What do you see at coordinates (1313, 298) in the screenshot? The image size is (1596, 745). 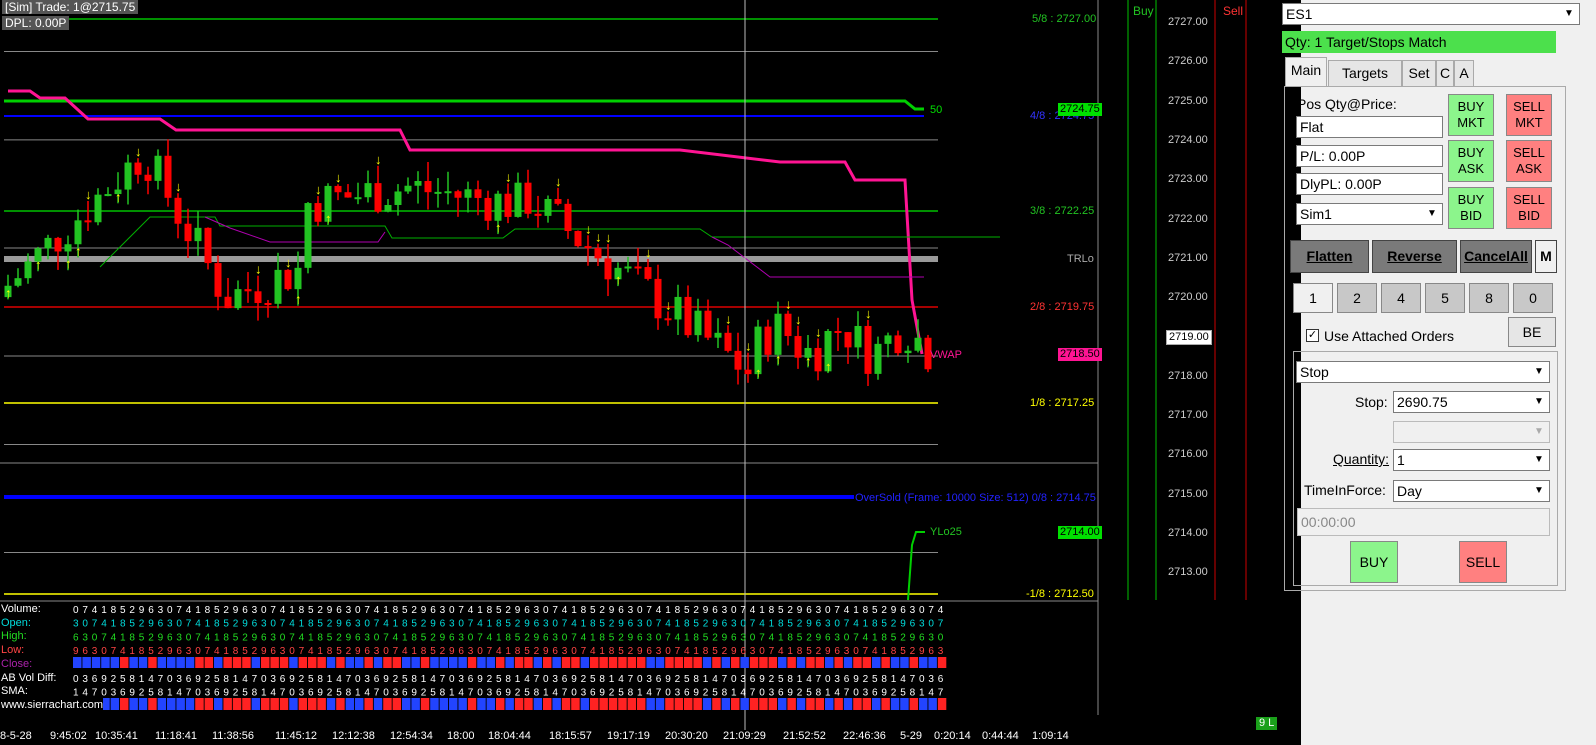 I see `quantity-button-1: 1` at bounding box center [1313, 298].